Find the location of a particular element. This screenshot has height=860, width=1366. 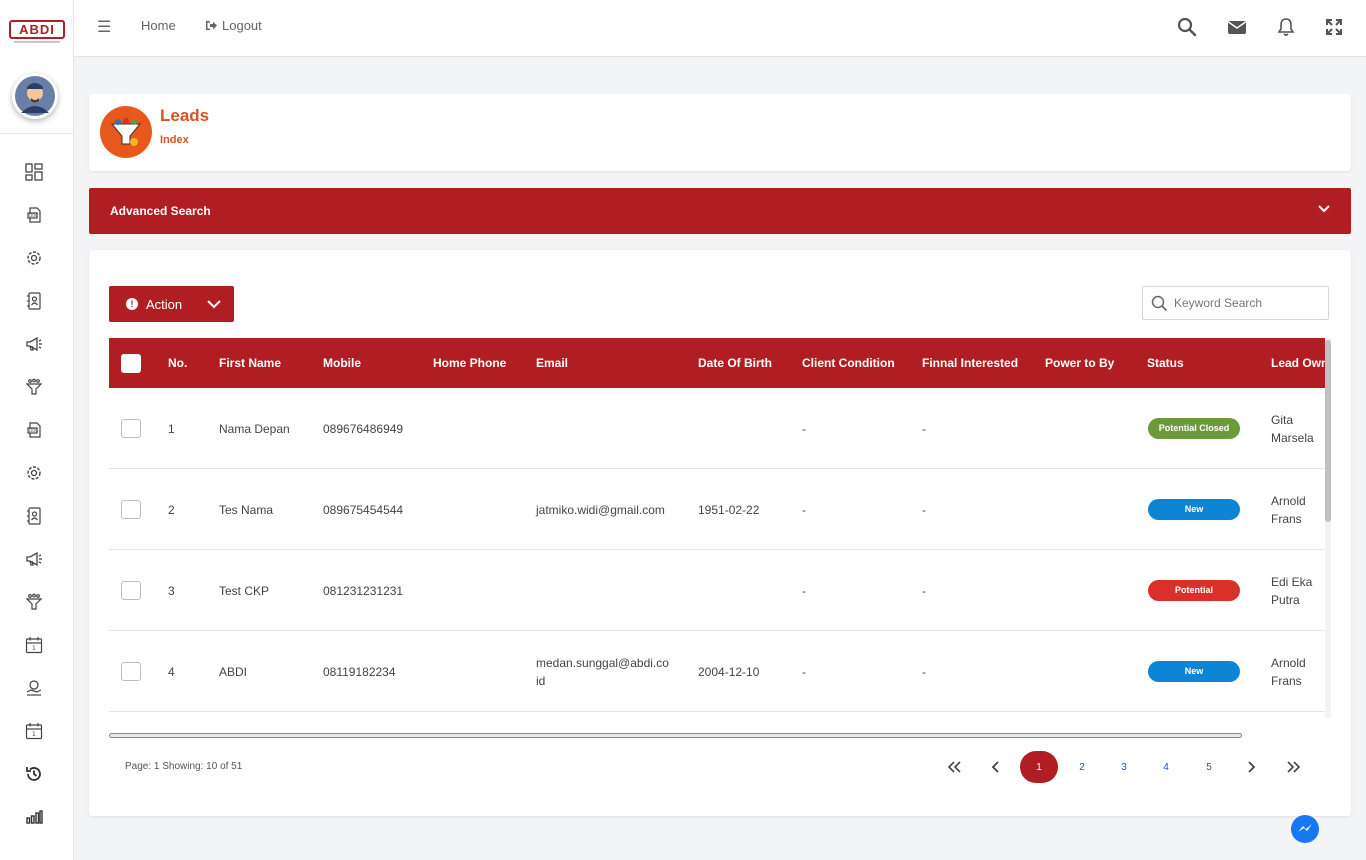

messenger-chat-icon is located at coordinates (1305, 829).